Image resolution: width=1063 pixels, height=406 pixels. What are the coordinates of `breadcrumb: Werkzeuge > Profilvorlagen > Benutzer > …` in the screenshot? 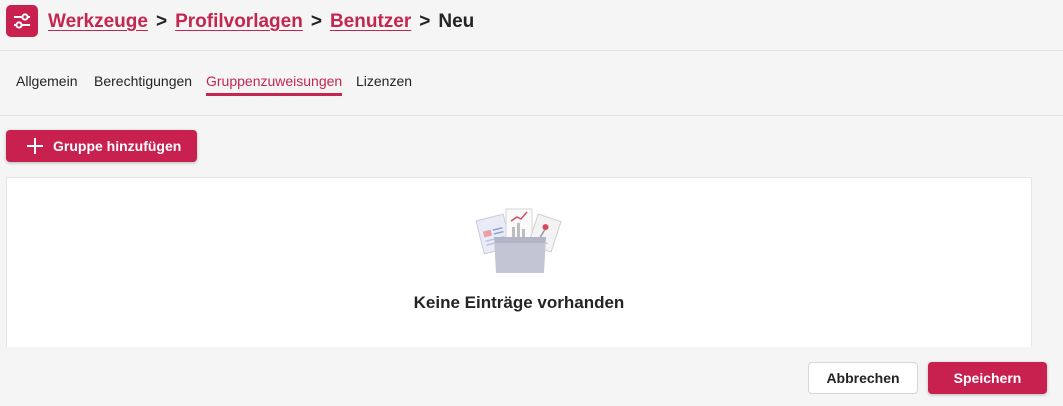 It's located at (261, 22).